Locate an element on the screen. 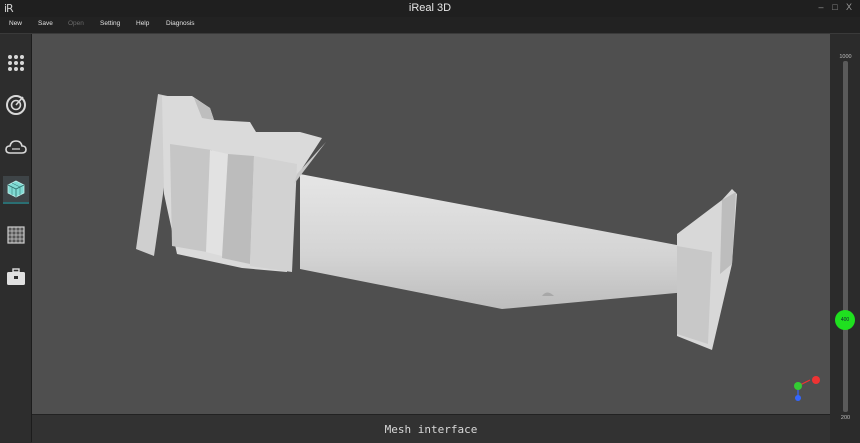 The width and height of the screenshot is (860, 443). mesh-cube-icon is located at coordinates (16, 189).